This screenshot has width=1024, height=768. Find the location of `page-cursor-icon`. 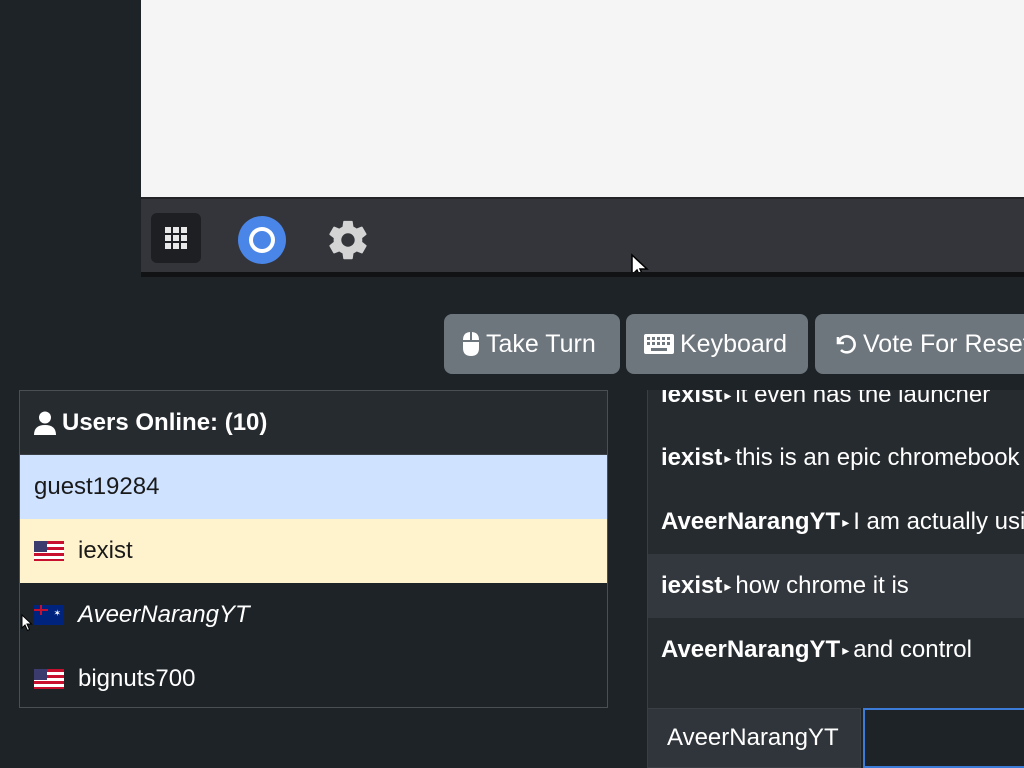

page-cursor-icon is located at coordinates (27, 623).